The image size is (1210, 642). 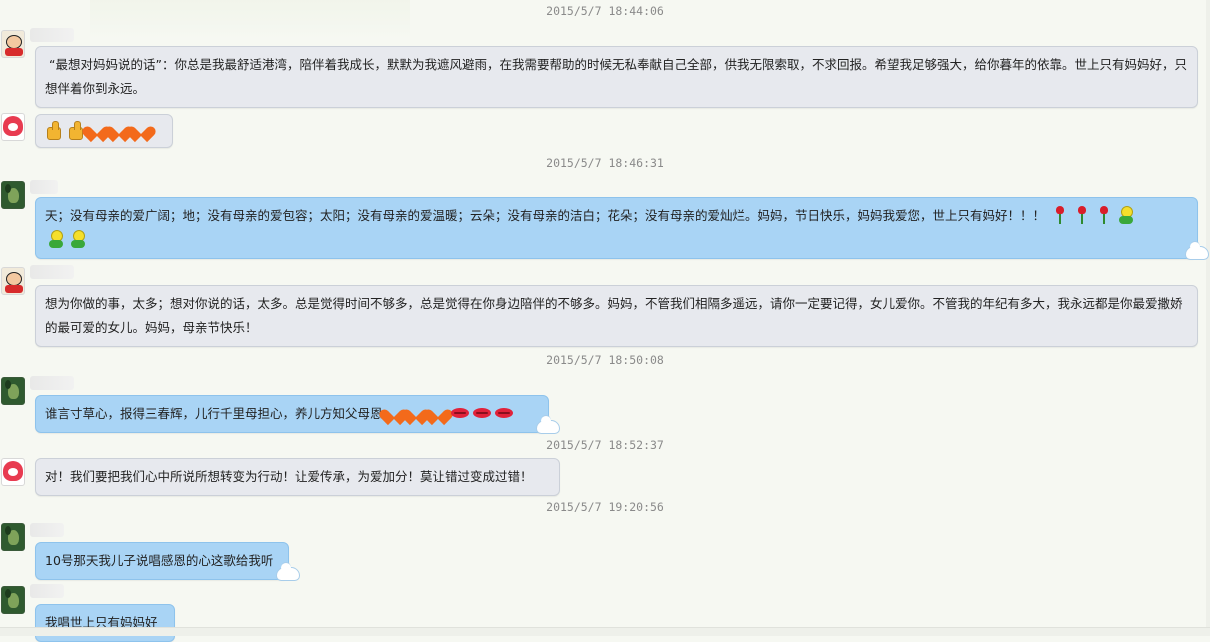 What do you see at coordinates (214, 413) in the screenshot?
I see `message-text: 谁言寸草心，报得三春辉，儿行千里母担心，养儿方知父母恩` at bounding box center [214, 413].